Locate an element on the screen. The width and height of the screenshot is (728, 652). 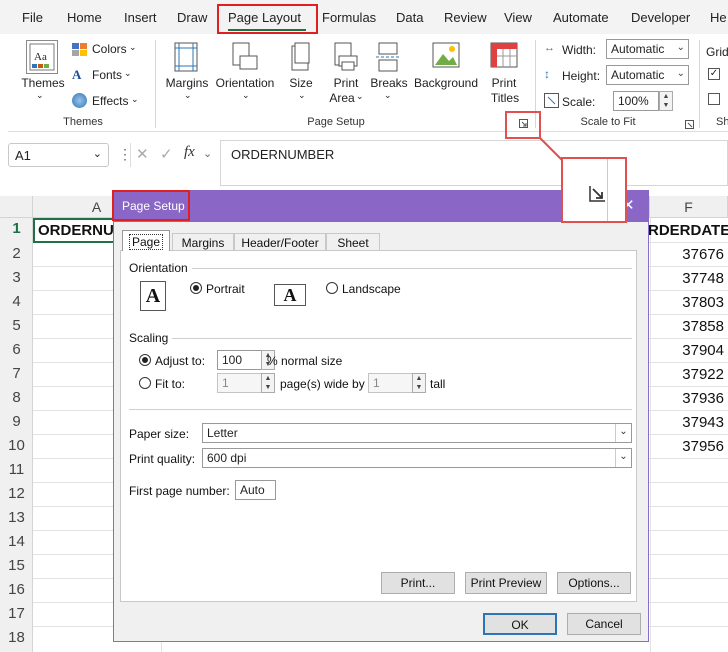
cancel-icon: ✕ is located at coordinates (142, 154).